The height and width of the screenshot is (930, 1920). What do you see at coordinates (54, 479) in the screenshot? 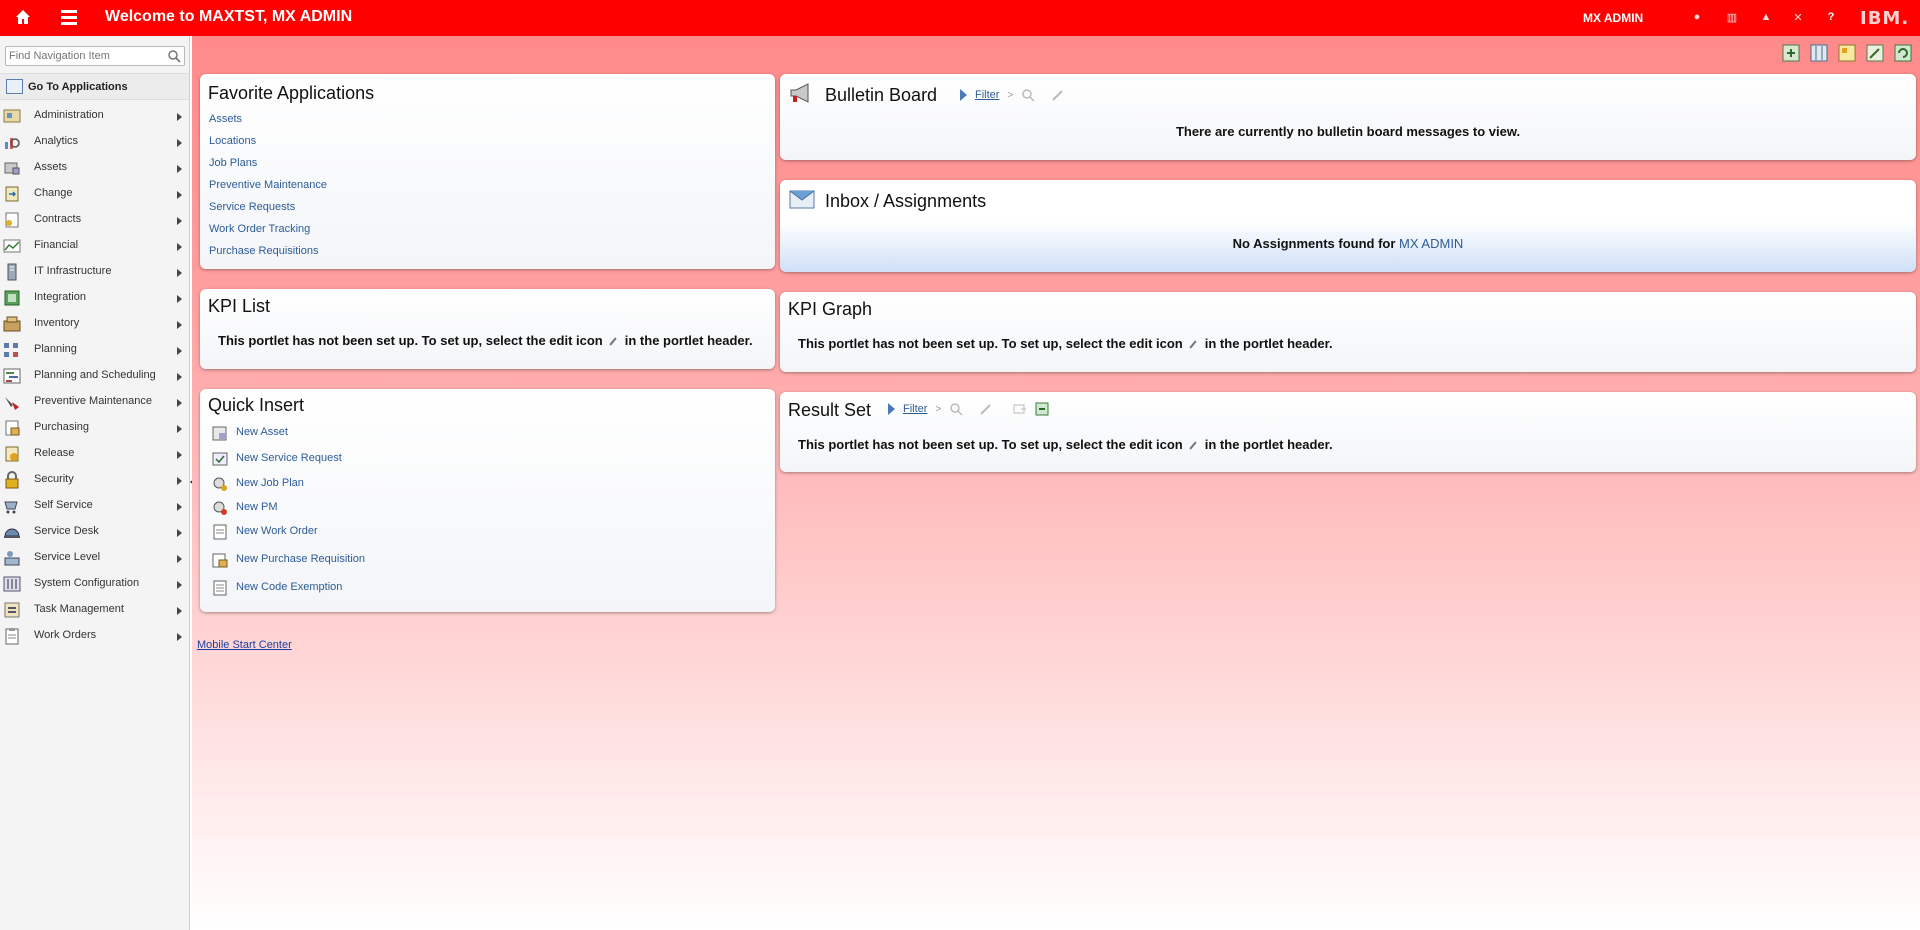
I see `nav-item-label: Security` at bounding box center [54, 479].